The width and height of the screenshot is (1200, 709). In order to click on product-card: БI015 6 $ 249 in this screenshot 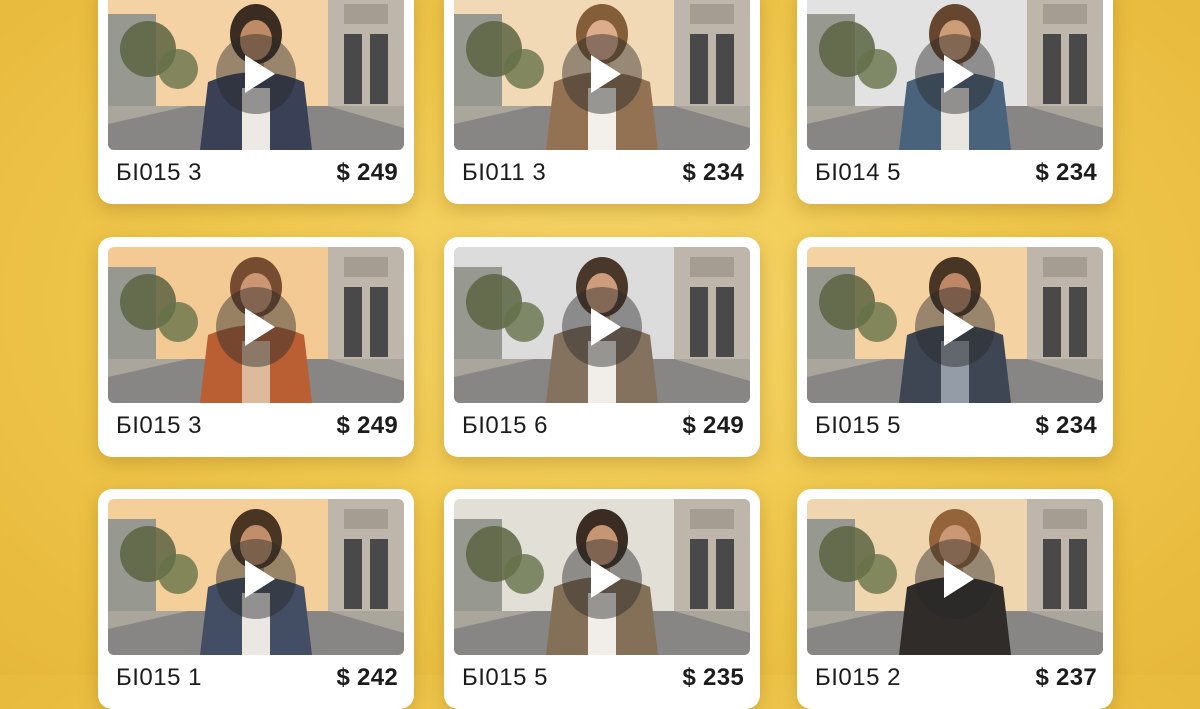, I will do `click(602, 347)`.